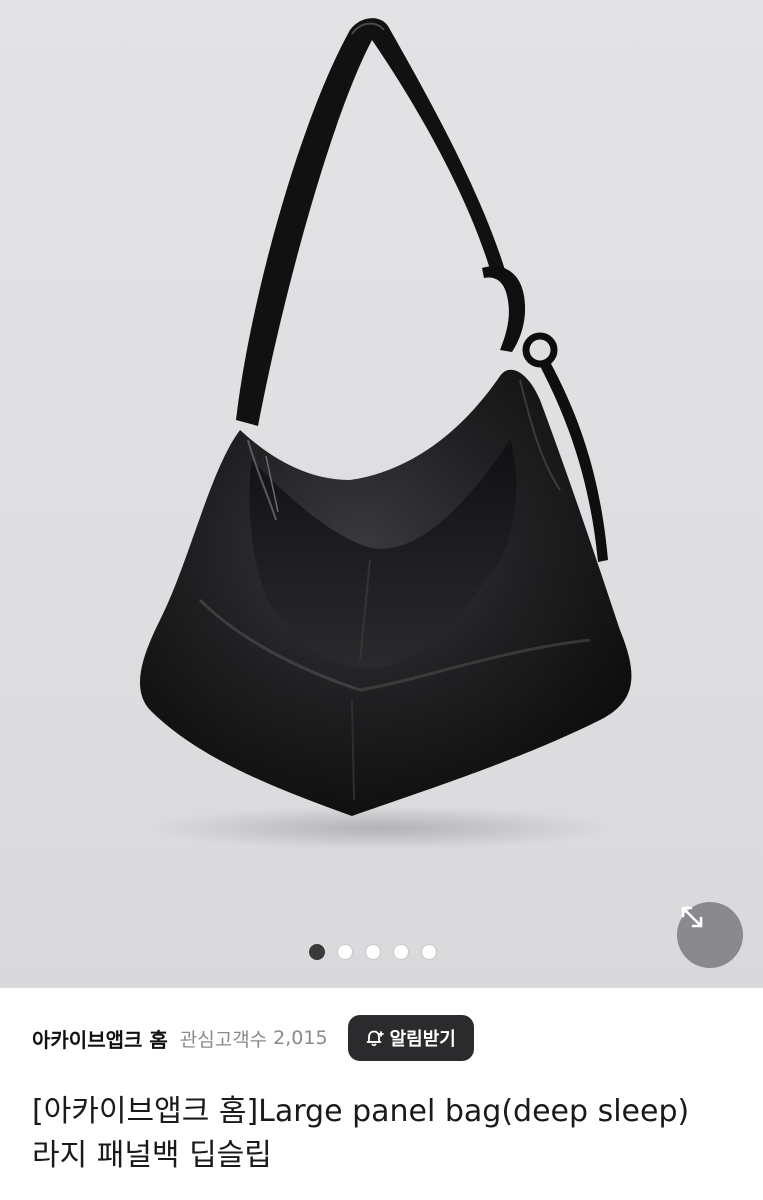 Image resolution: width=763 pixels, height=1200 pixels. Describe the element at coordinates (710, 935) in the screenshot. I see `expand-image-button` at that location.